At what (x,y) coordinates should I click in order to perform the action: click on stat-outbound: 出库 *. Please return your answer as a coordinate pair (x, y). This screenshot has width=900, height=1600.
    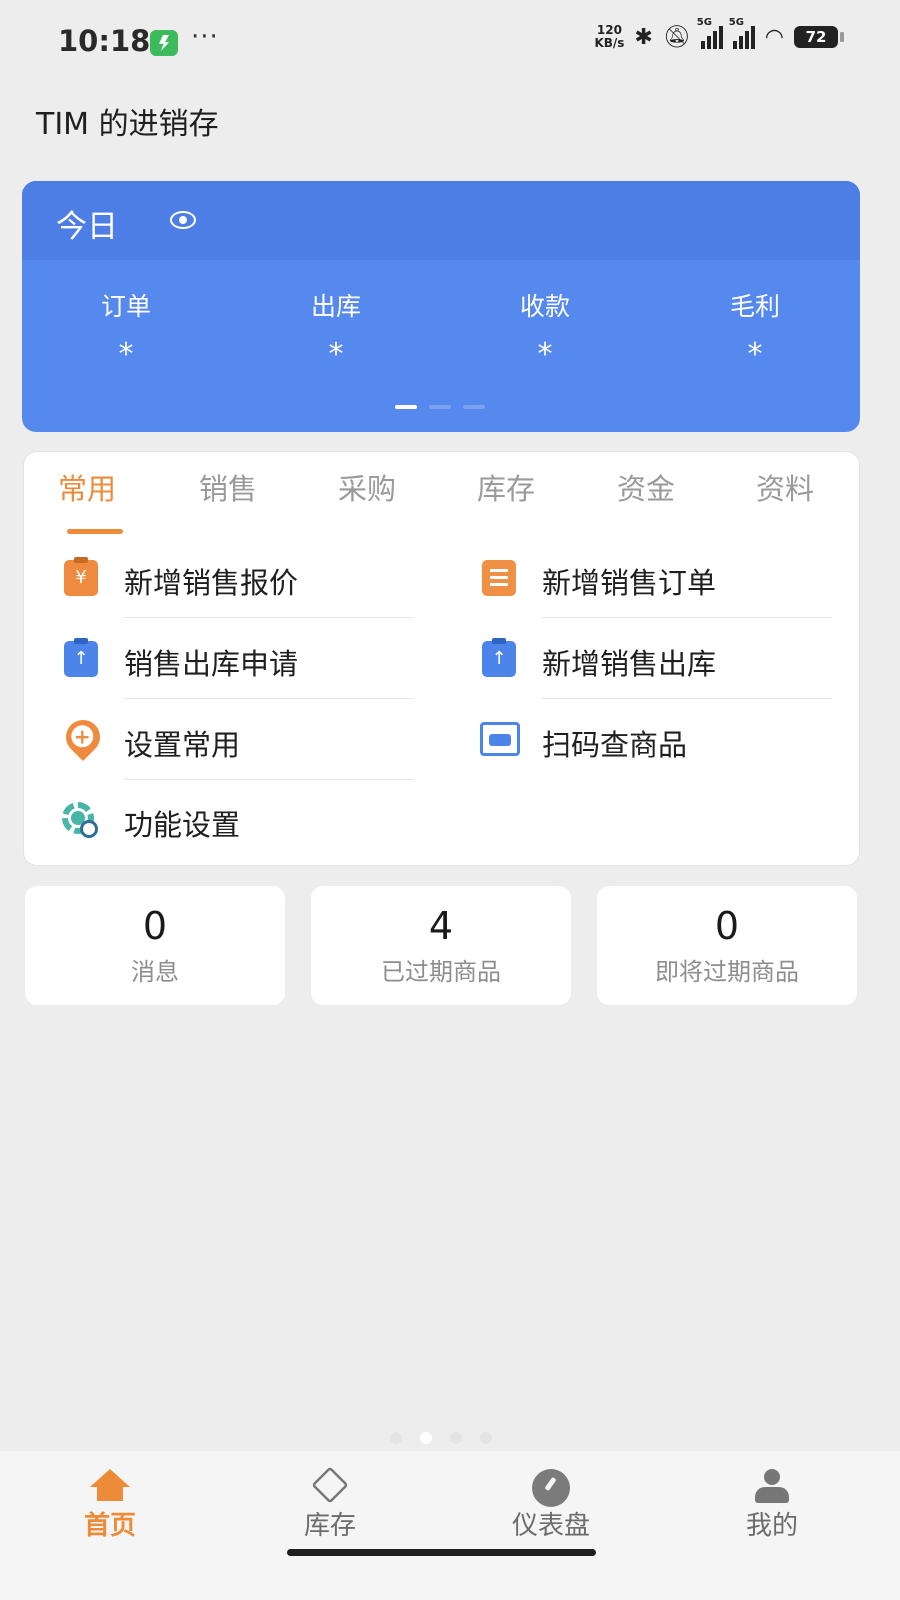
    Looking at the image, I should click on (336, 329).